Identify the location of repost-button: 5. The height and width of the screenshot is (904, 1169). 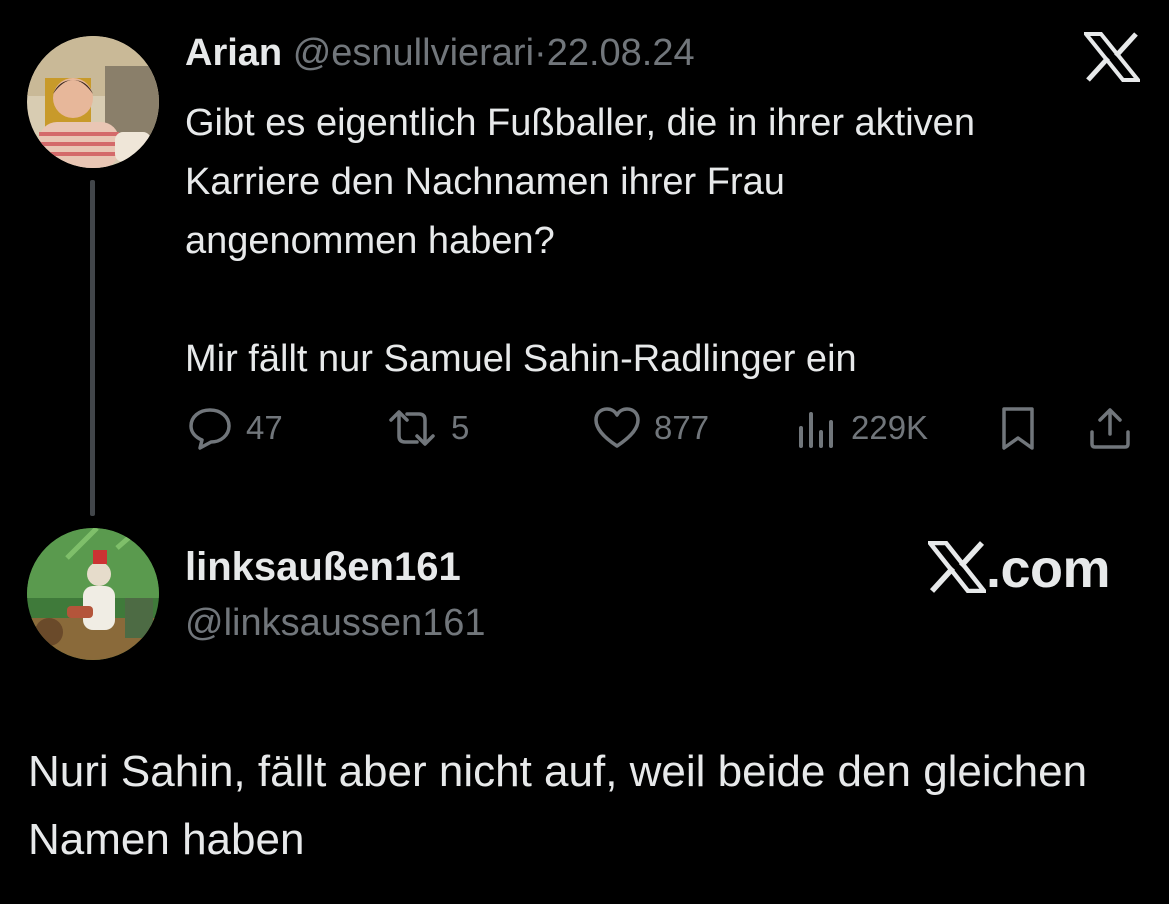
(427, 428).